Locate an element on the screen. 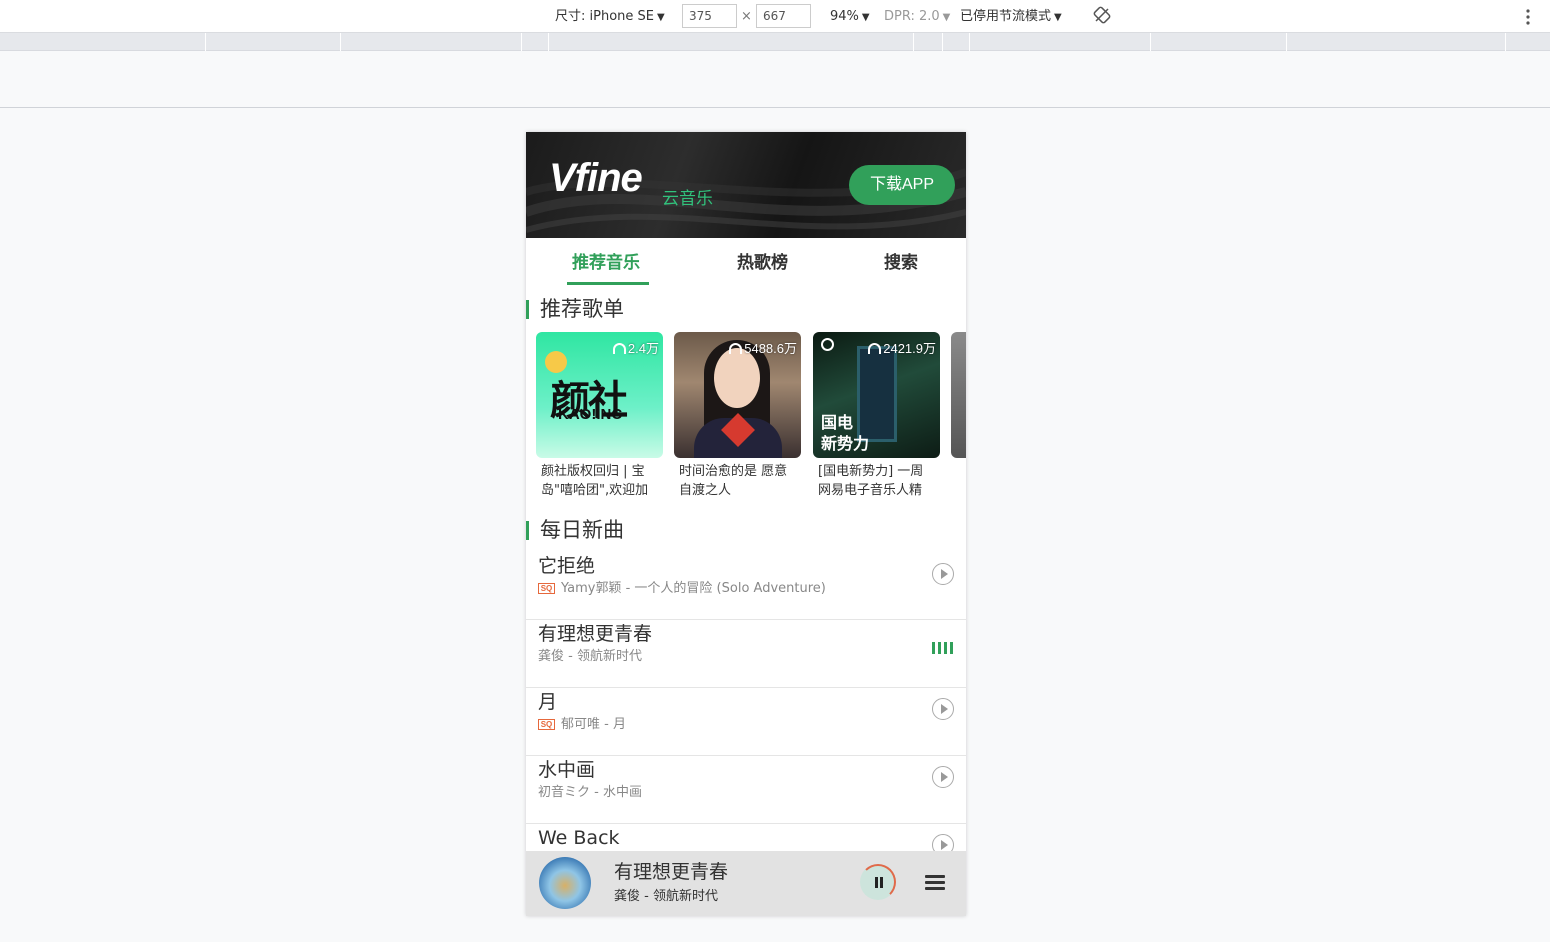  song-artist-album: 龚俊 - 领航新时代 is located at coordinates (590, 656).